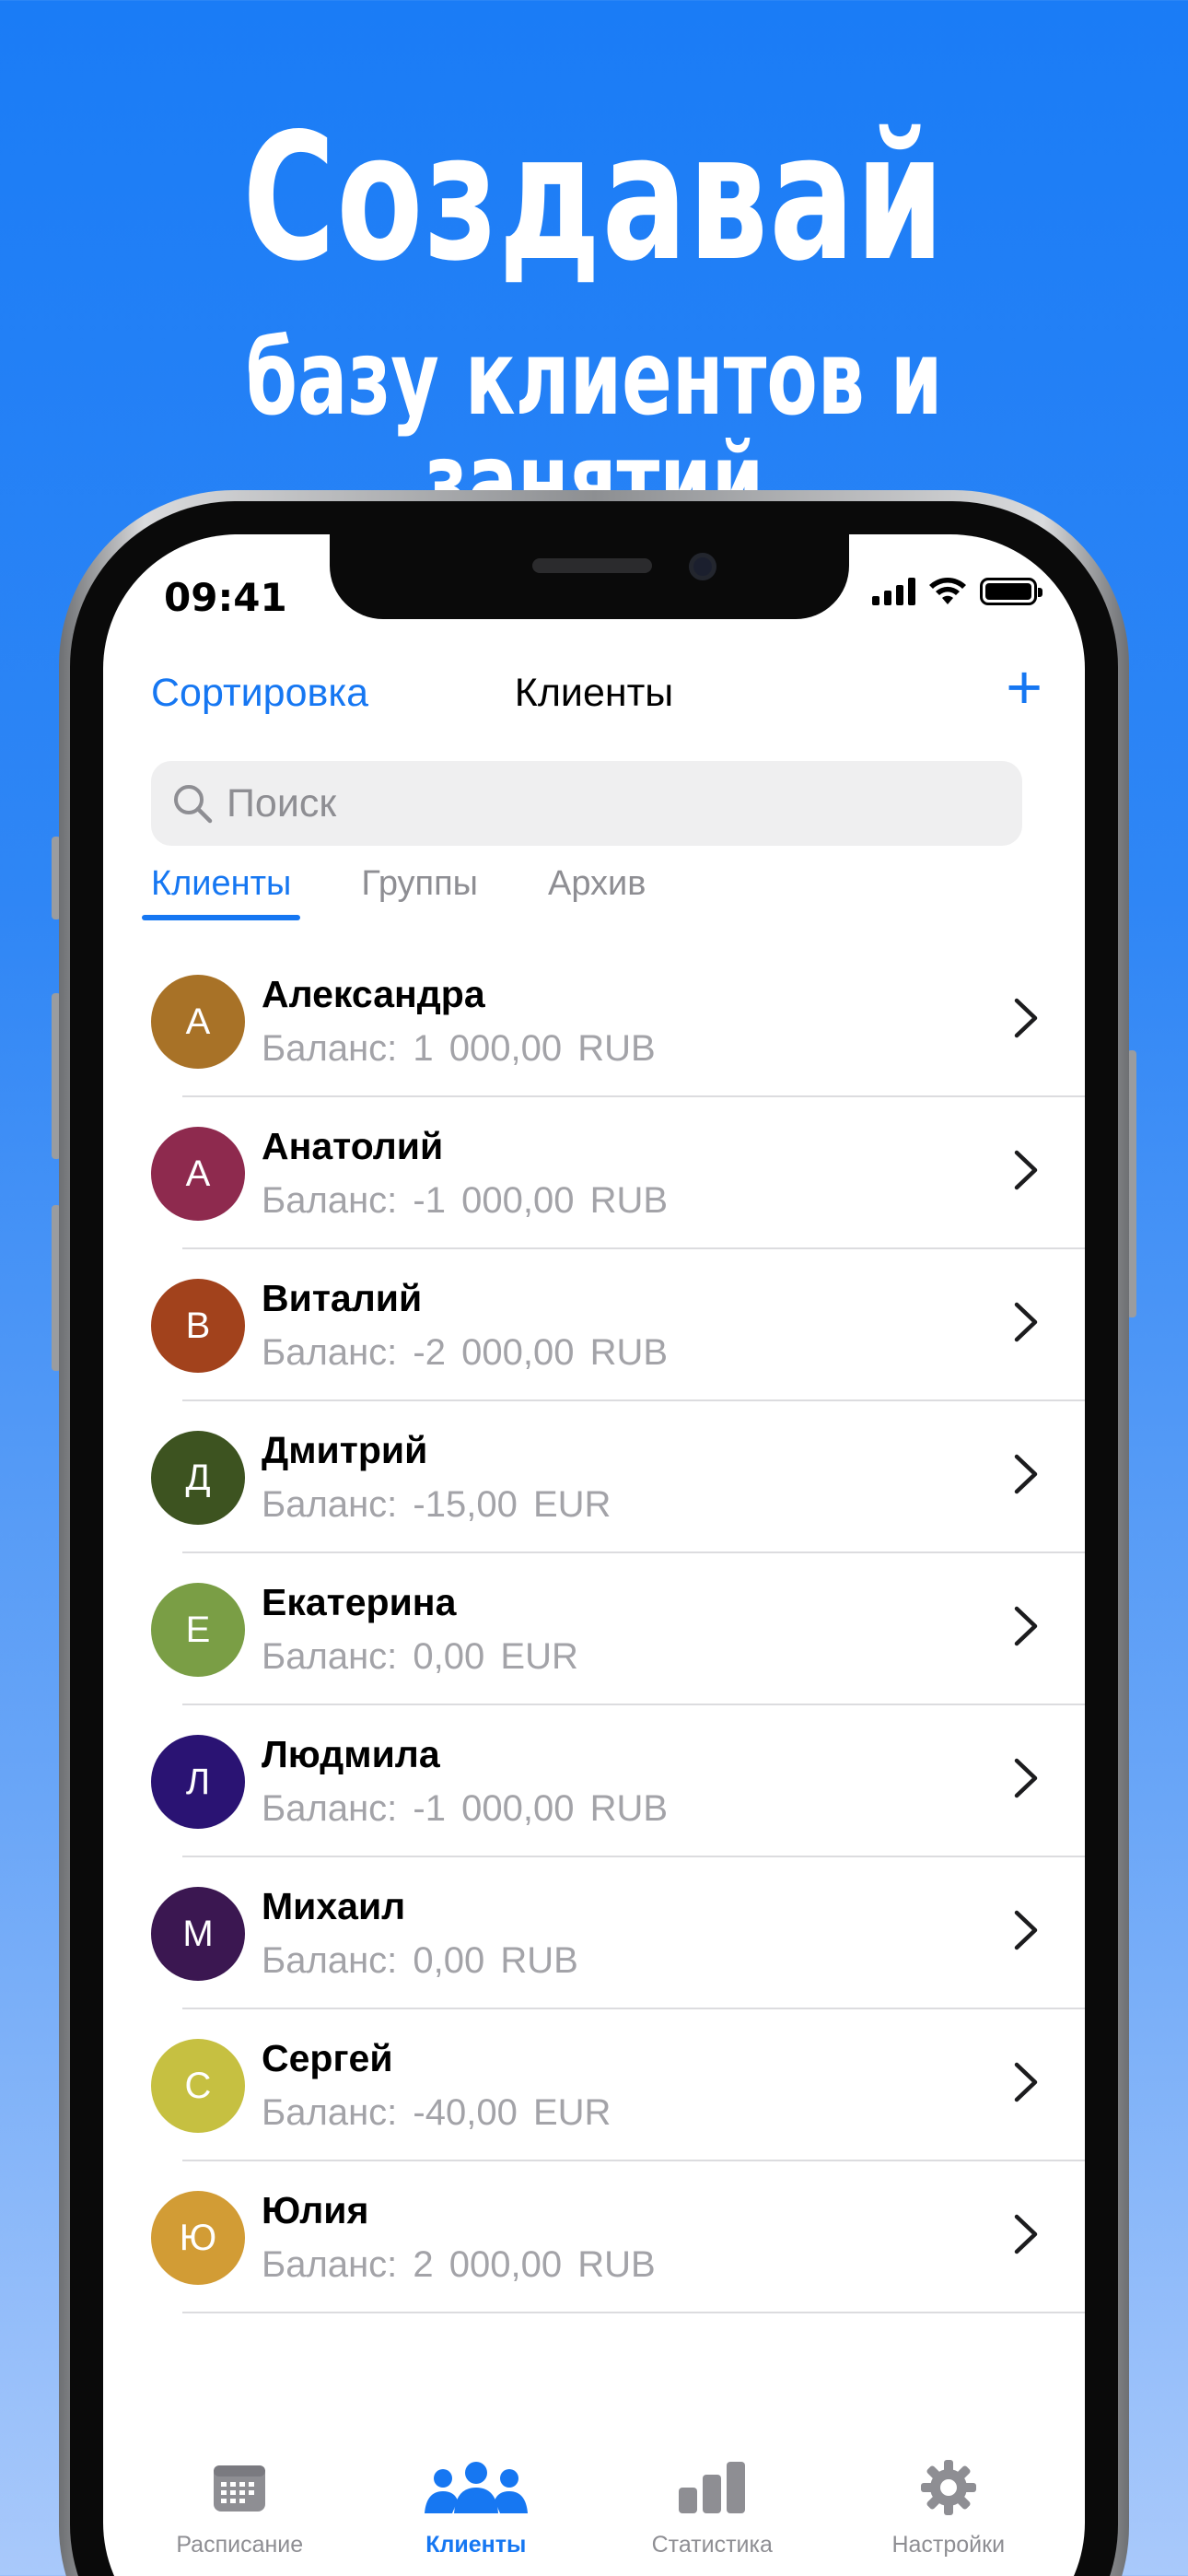 The height and width of the screenshot is (2576, 1188). I want to click on client-balance: Баланс: -2 000,00 RUB, so click(465, 1353).